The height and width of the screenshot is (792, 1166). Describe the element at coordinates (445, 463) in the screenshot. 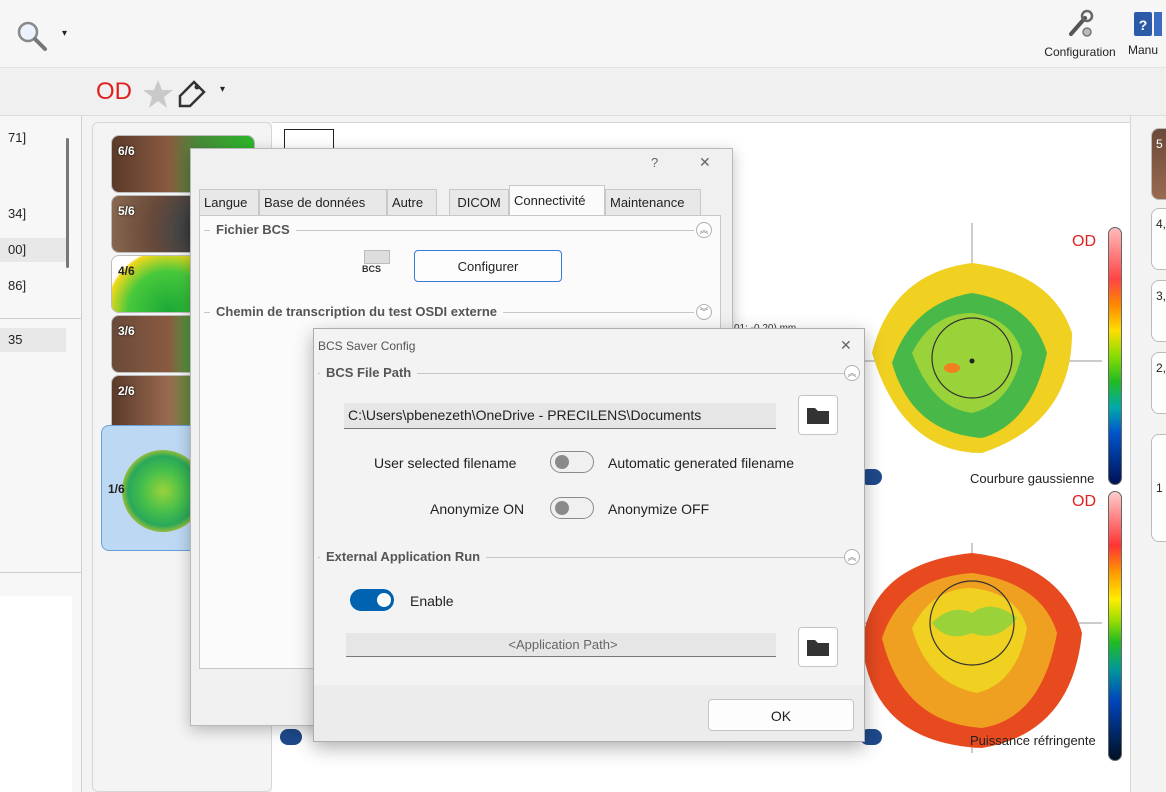

I see `filename-user-label: User selected filename` at that location.